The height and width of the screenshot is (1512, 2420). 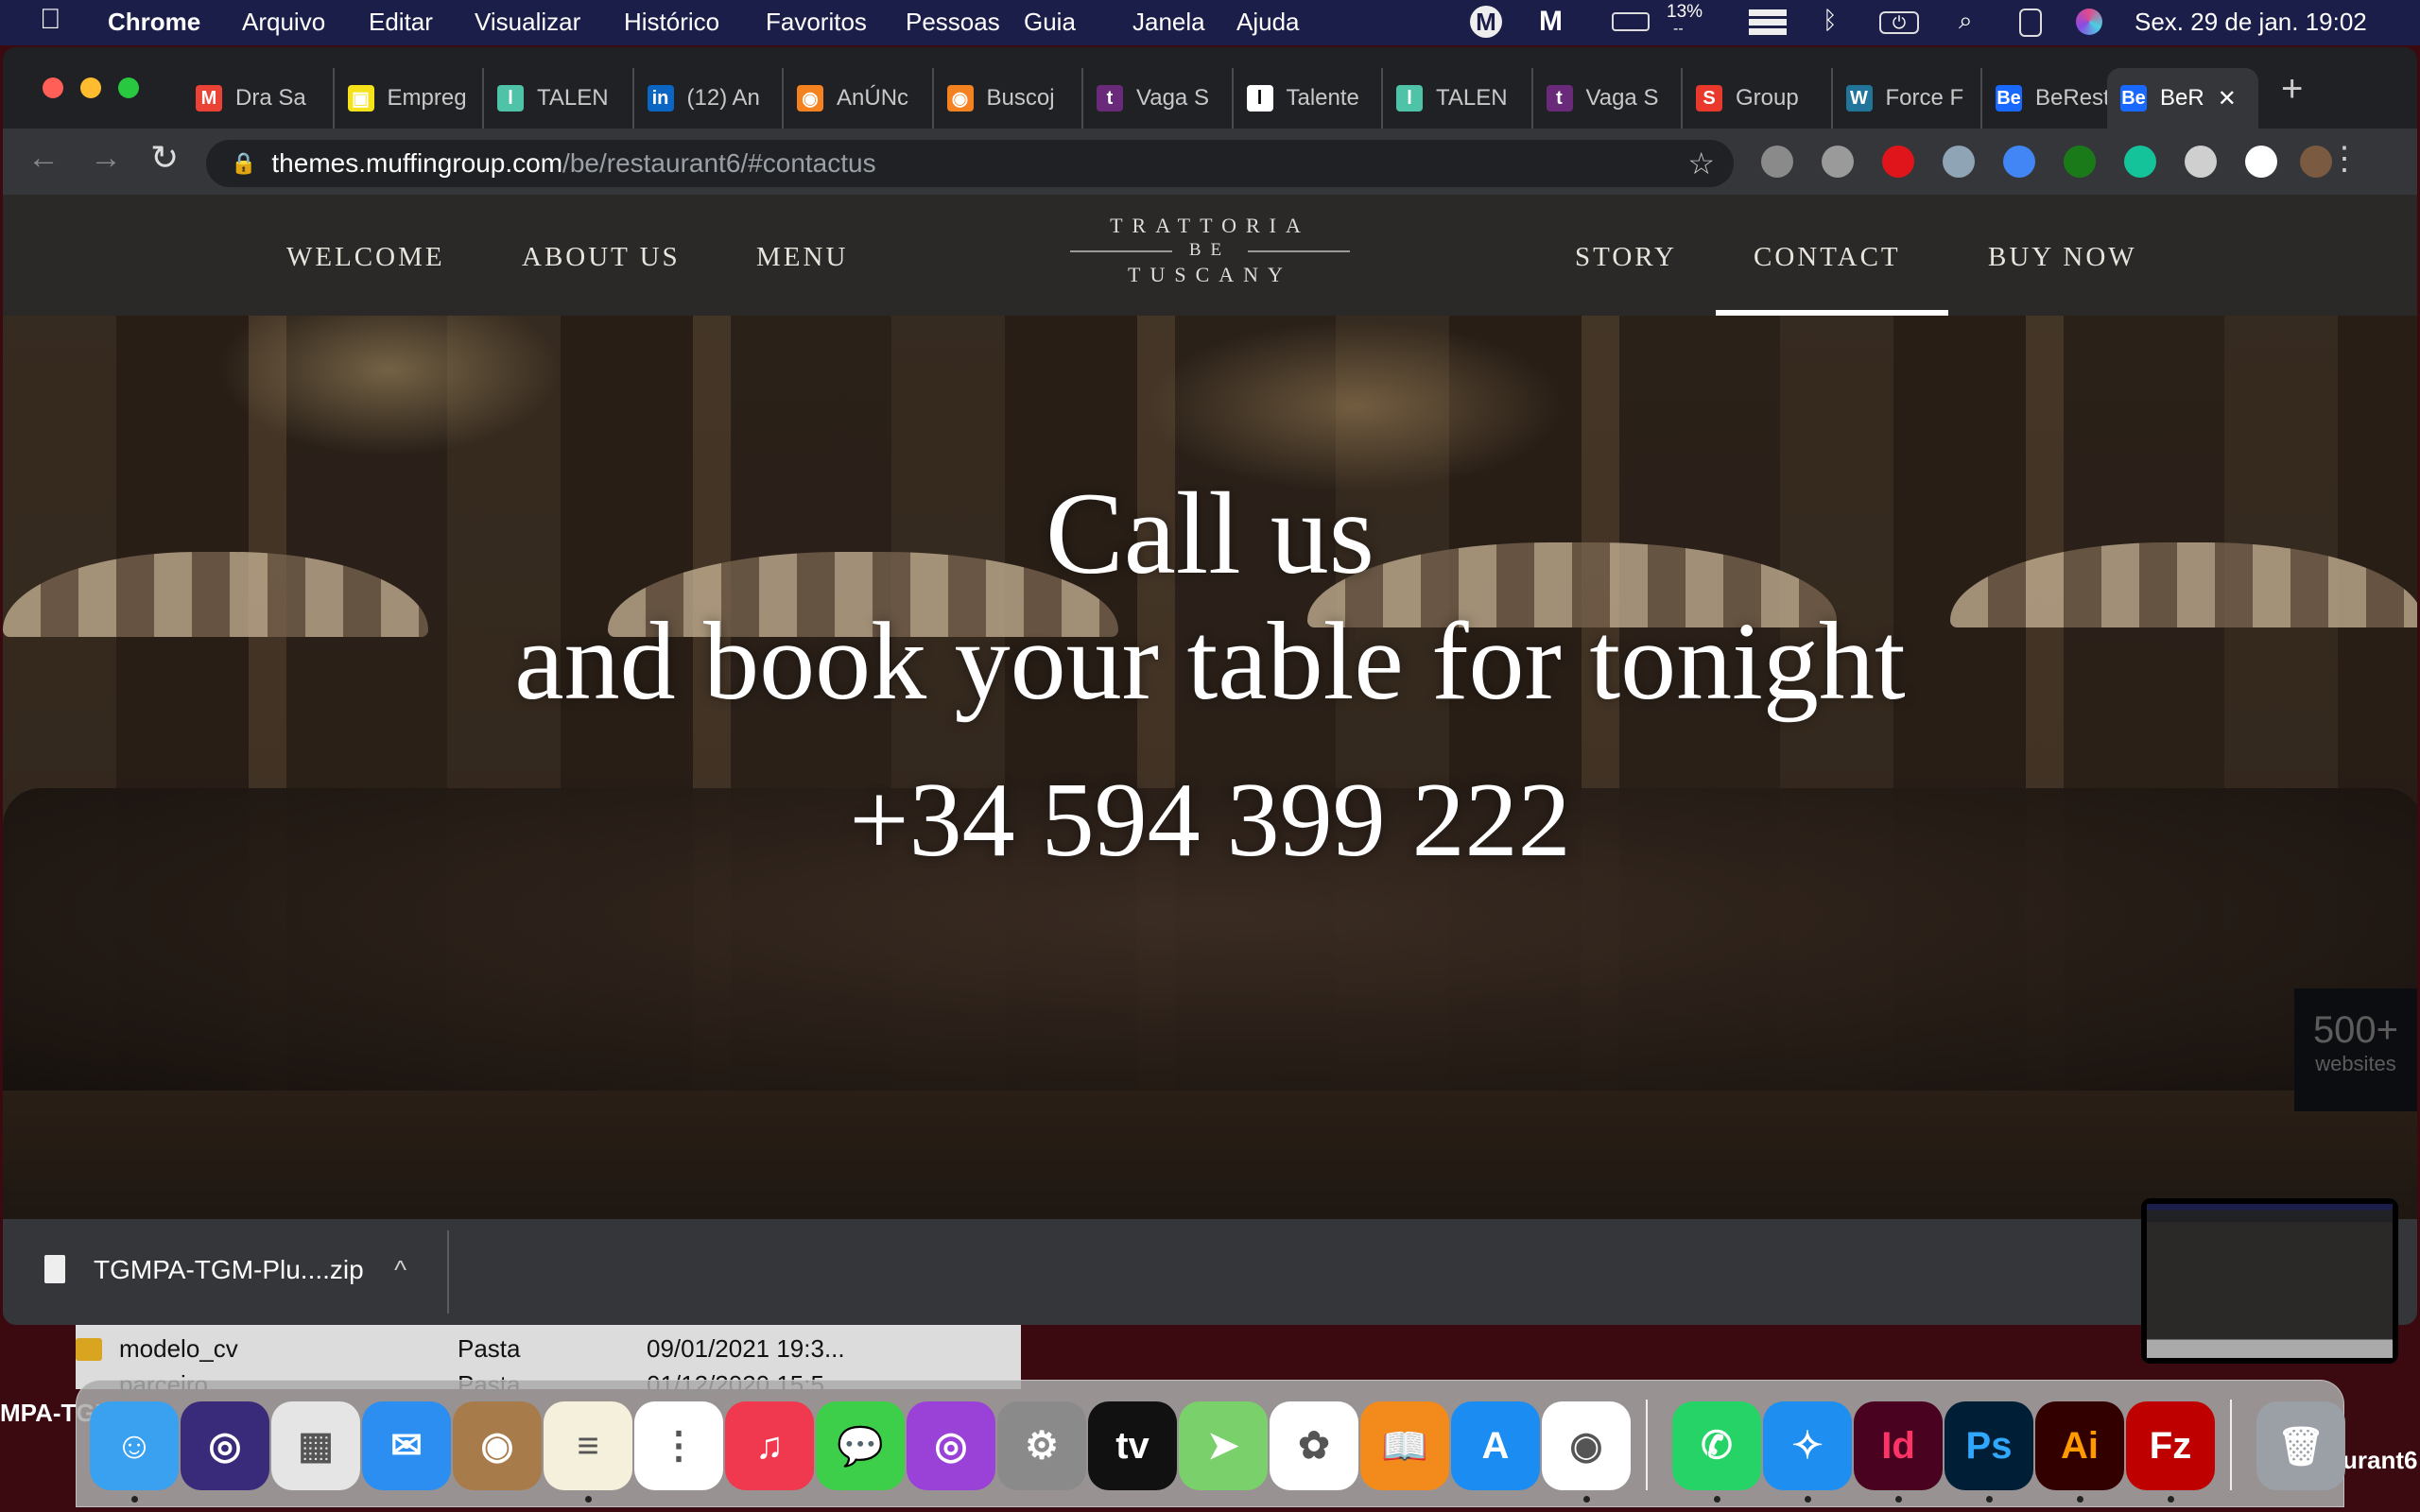 I want to click on nav-buy-now: BUY NOW, so click(x=2062, y=257).